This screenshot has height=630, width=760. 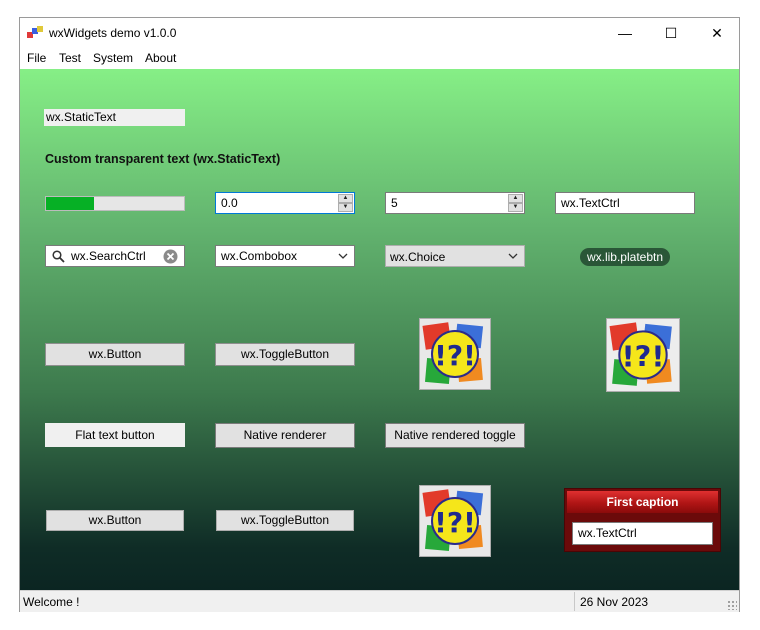 What do you see at coordinates (229, 203) in the screenshot?
I see `spin-value: 0.0` at bounding box center [229, 203].